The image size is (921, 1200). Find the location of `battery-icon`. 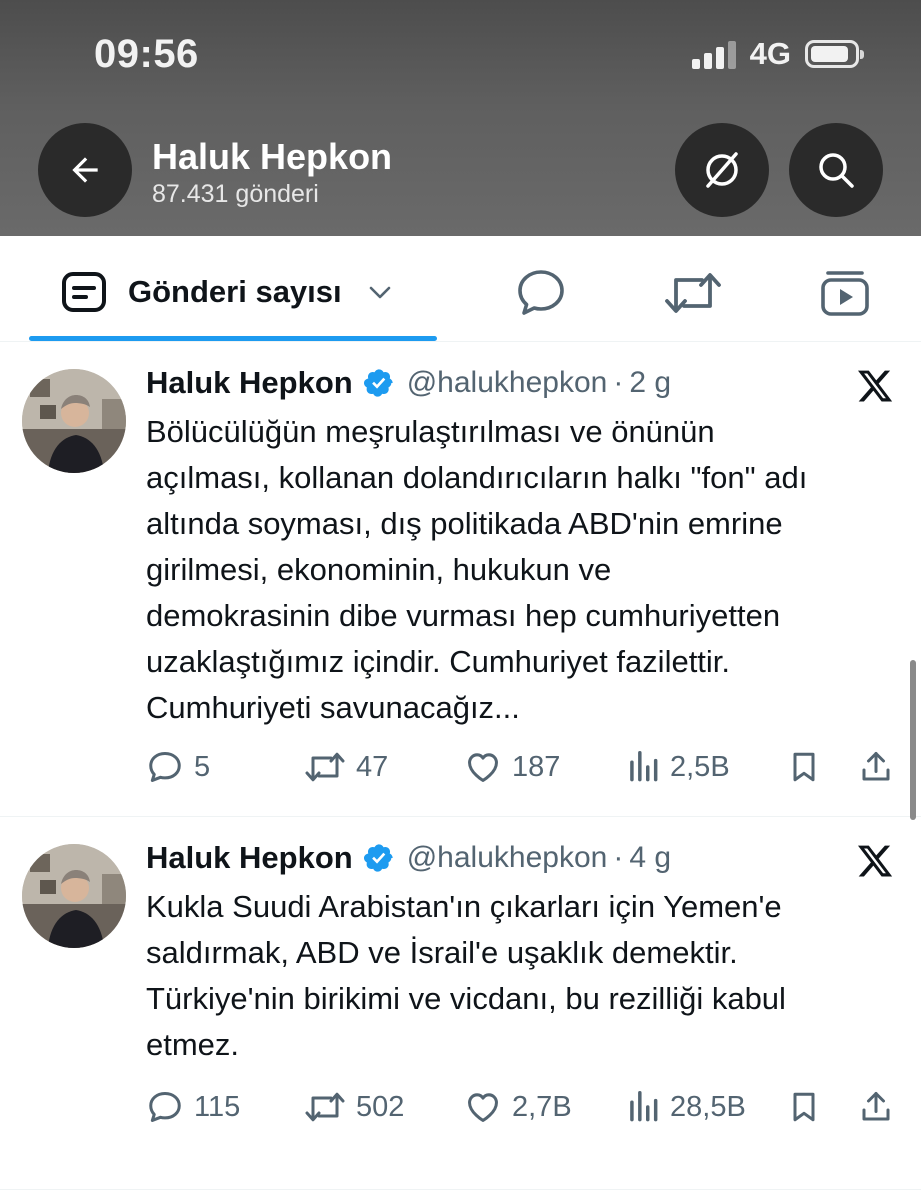

battery-icon is located at coordinates (834, 54).